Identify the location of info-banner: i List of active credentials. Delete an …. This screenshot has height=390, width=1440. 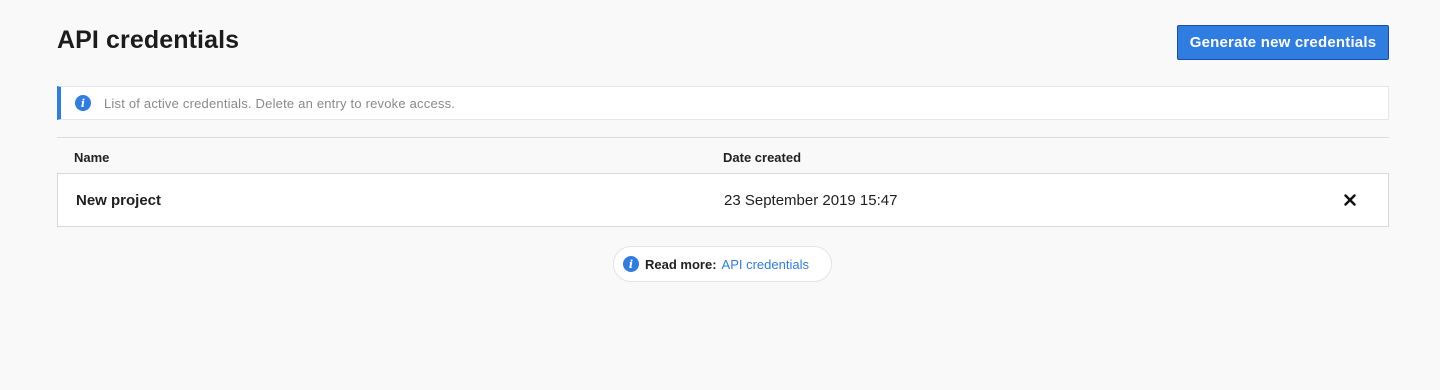
(723, 103).